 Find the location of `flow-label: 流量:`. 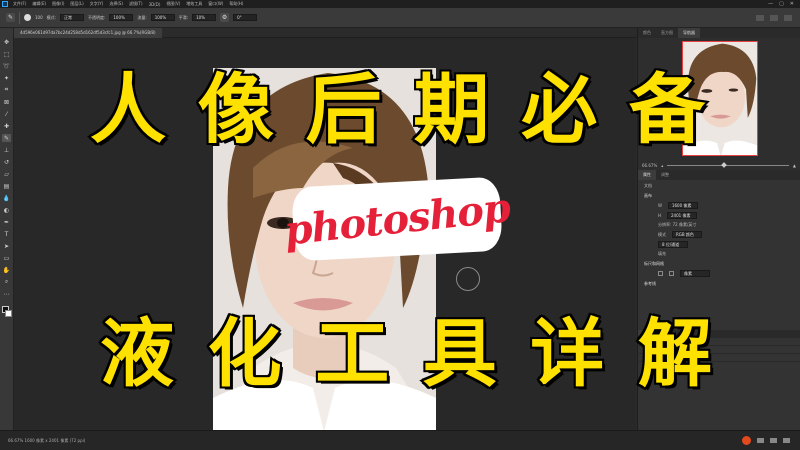

flow-label: 流量: is located at coordinates (142, 17).